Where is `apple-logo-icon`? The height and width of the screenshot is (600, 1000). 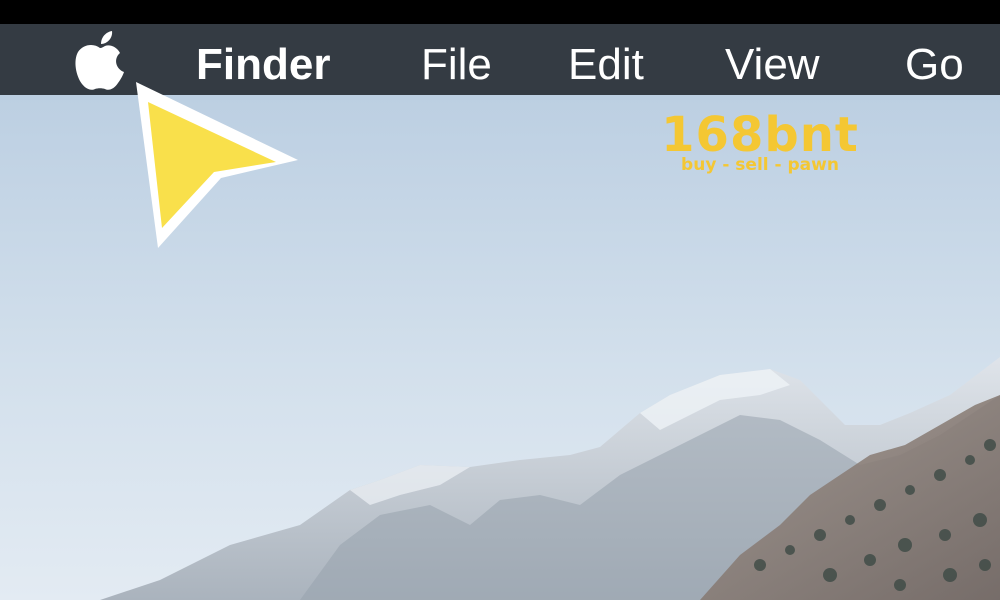 apple-logo-icon is located at coordinates (100, 61).